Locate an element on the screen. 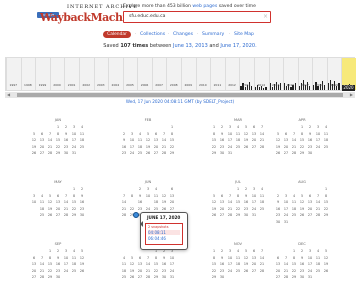  year-label: 2009 is located at coordinates (188, 85).